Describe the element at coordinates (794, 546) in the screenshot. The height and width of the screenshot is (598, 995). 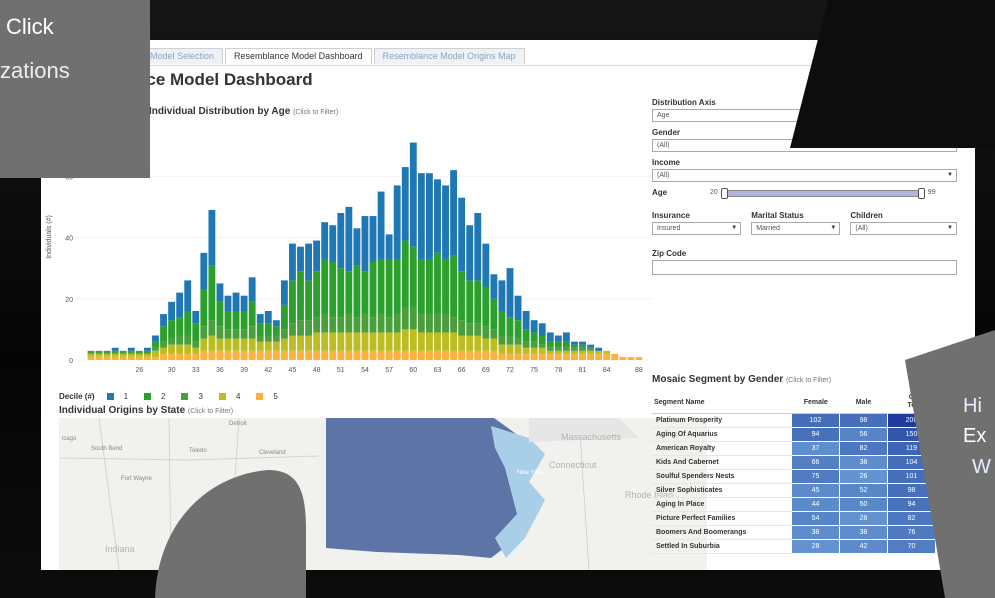
I see `table-row: Settled In Suburbia 28 42 70` at that location.